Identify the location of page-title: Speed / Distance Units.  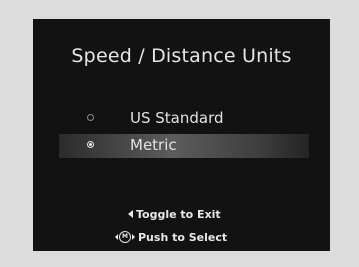
(181, 56).